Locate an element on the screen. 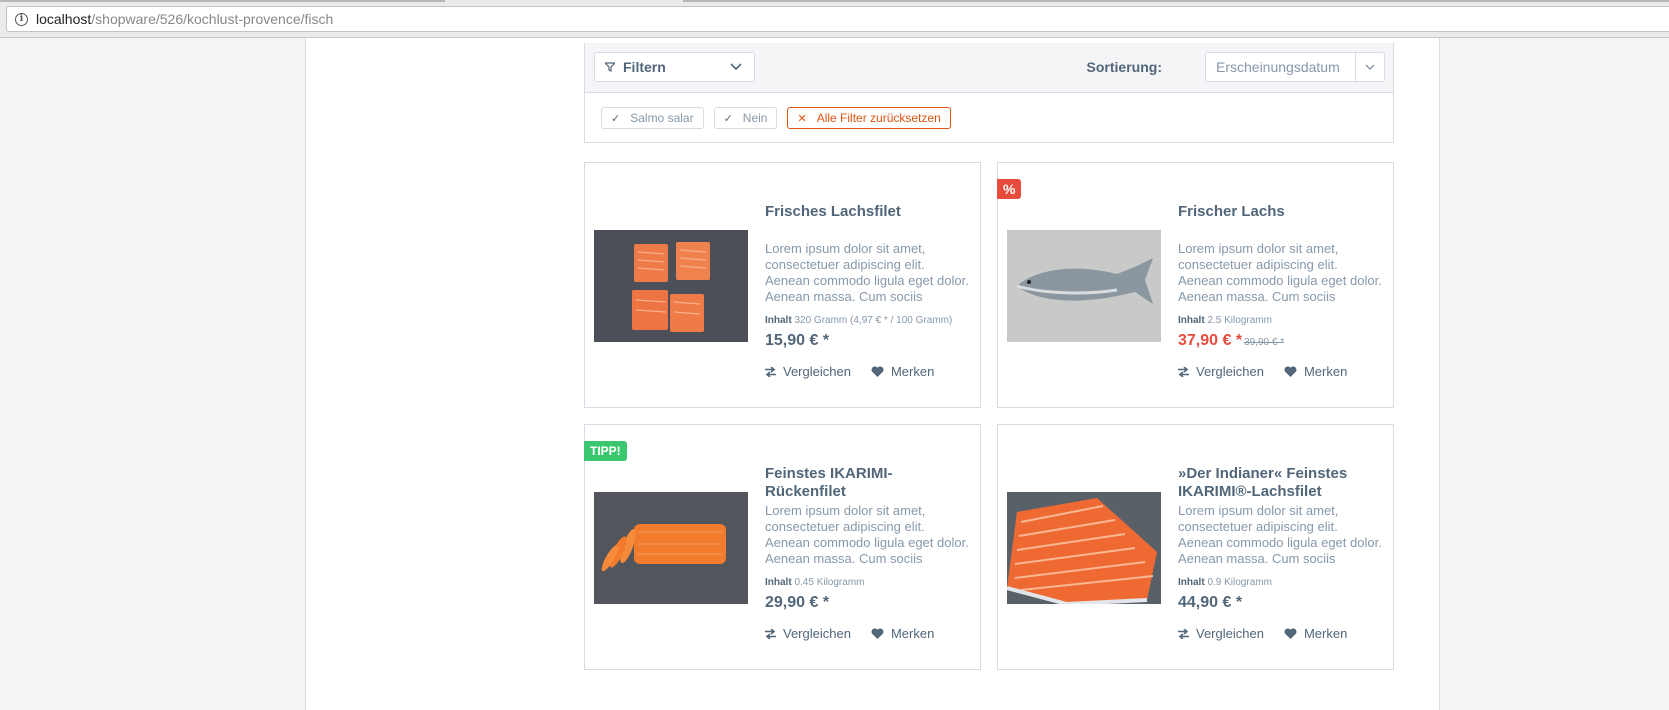 Image resolution: width=1669 pixels, height=710 pixels. product-price: 37,90 € * 39,90 € * is located at coordinates (1280, 343).